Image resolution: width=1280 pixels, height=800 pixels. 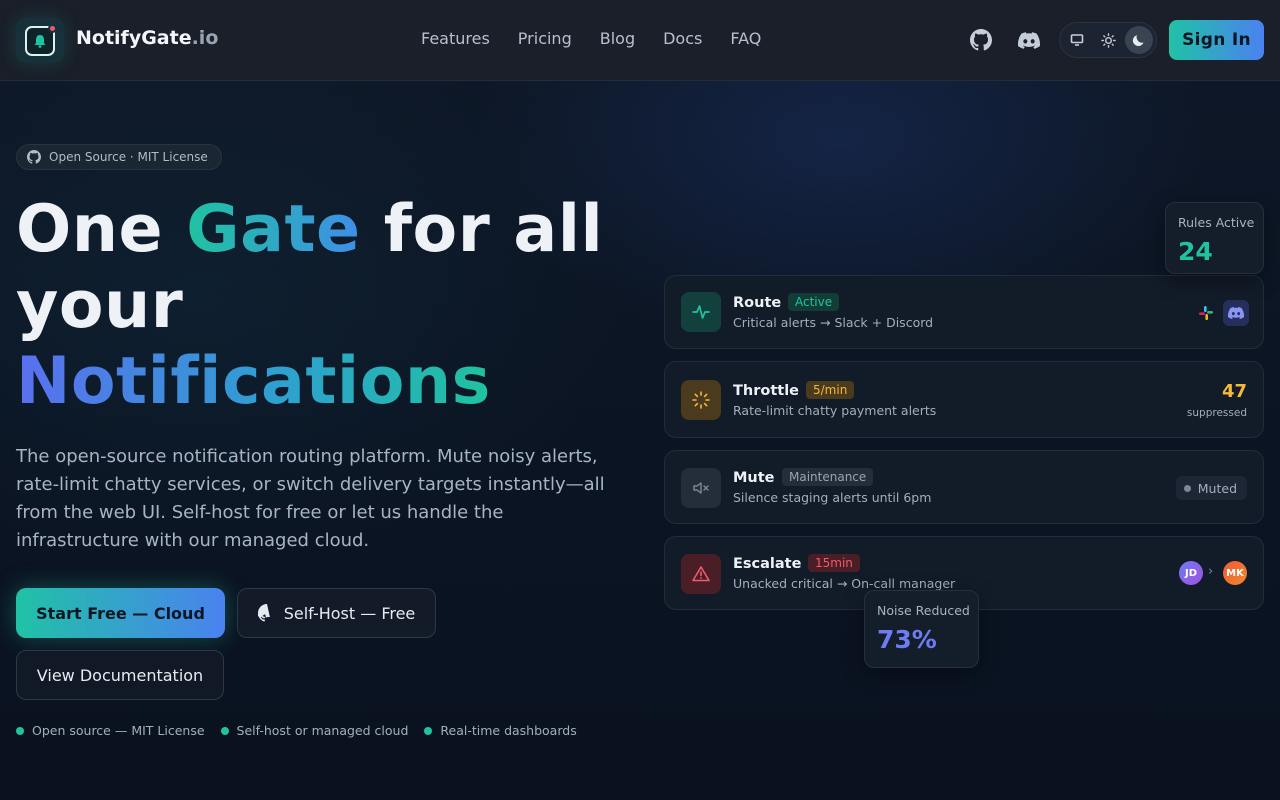 I want to click on self-host-button: Self-Host — Free, so click(x=336, y=613).